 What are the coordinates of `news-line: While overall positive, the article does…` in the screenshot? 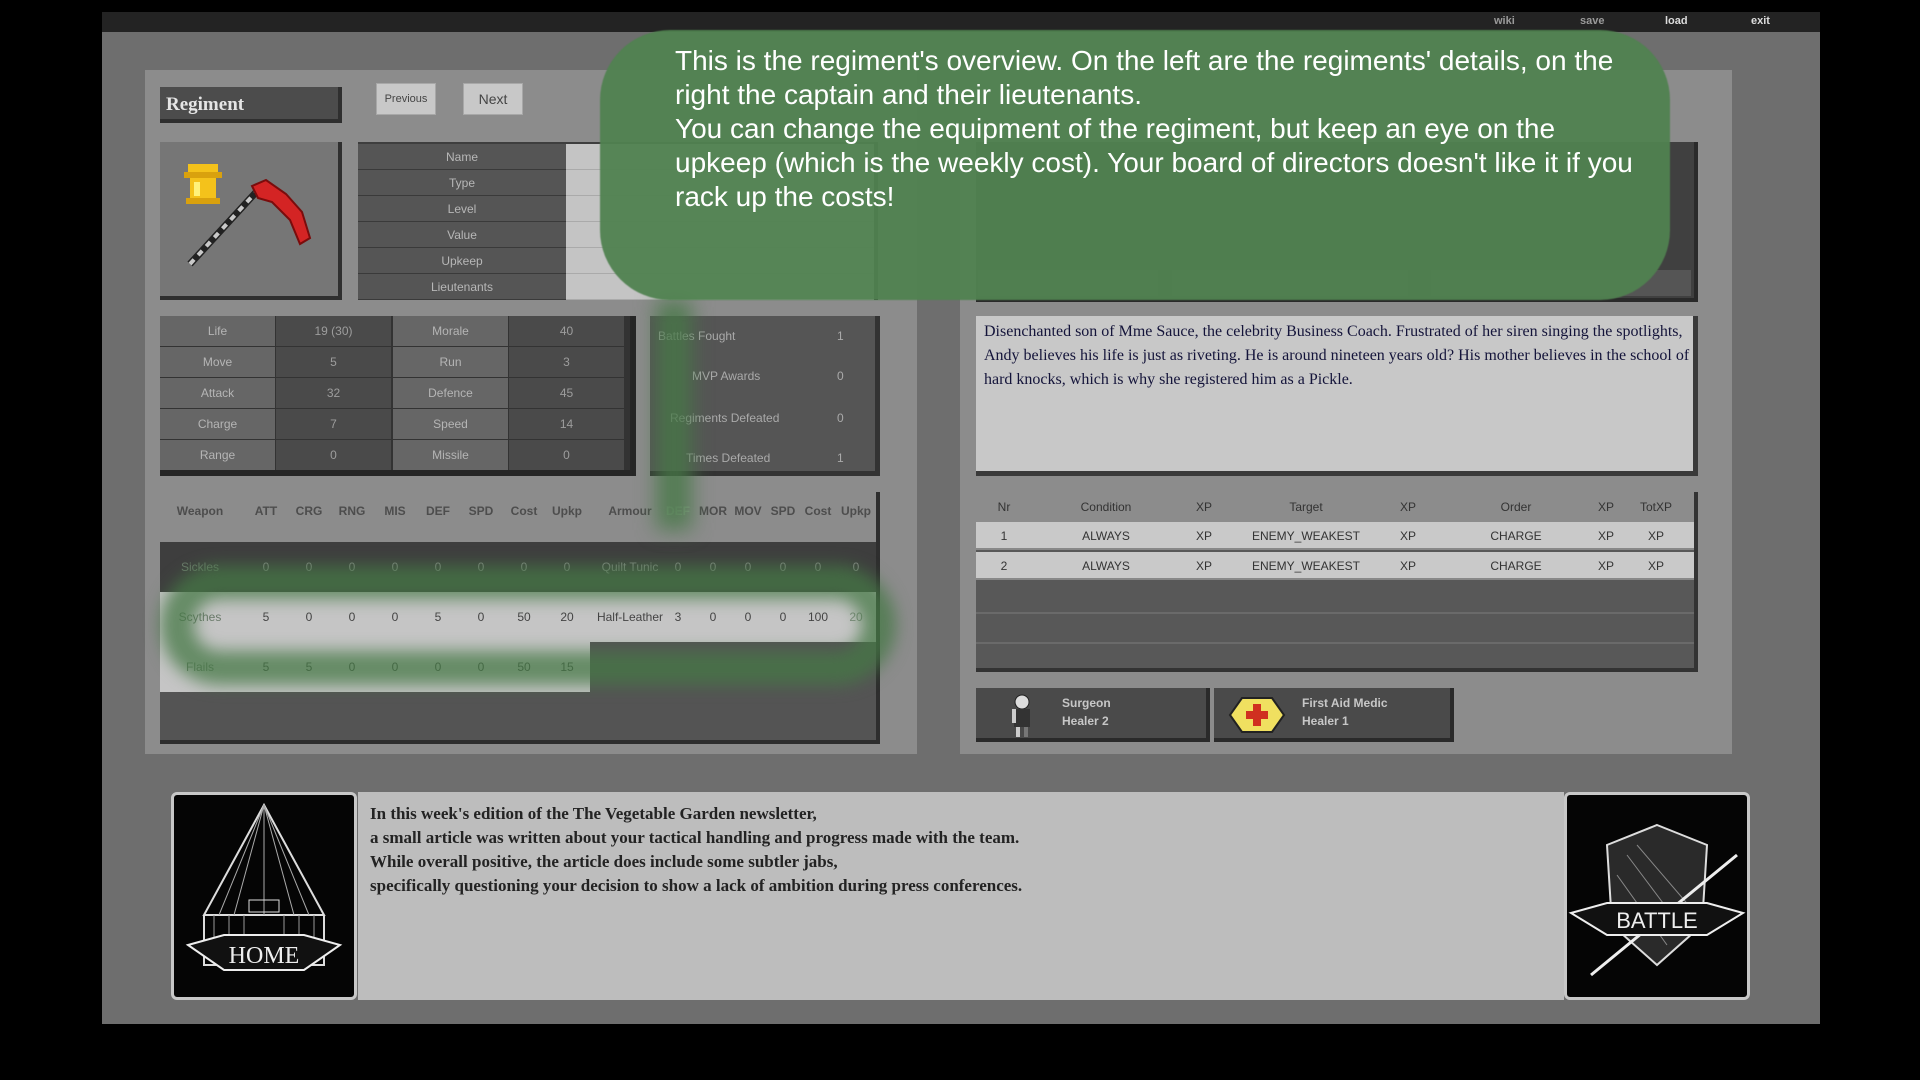 It's located at (604, 861).